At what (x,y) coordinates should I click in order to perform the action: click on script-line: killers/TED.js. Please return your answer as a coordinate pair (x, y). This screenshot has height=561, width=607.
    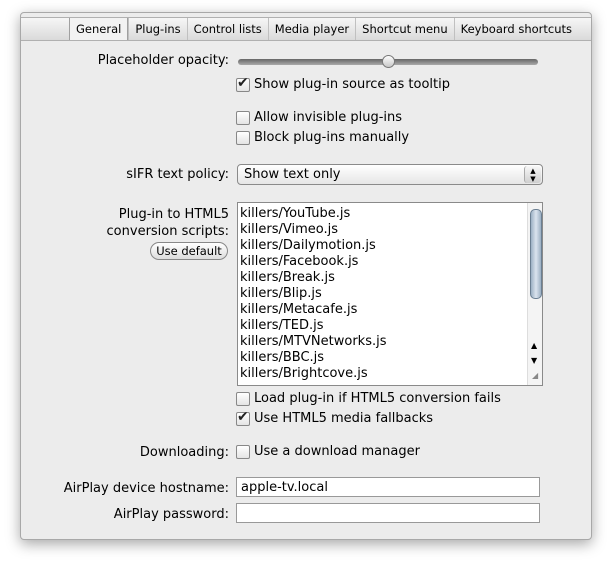
    Looking at the image, I should click on (282, 325).